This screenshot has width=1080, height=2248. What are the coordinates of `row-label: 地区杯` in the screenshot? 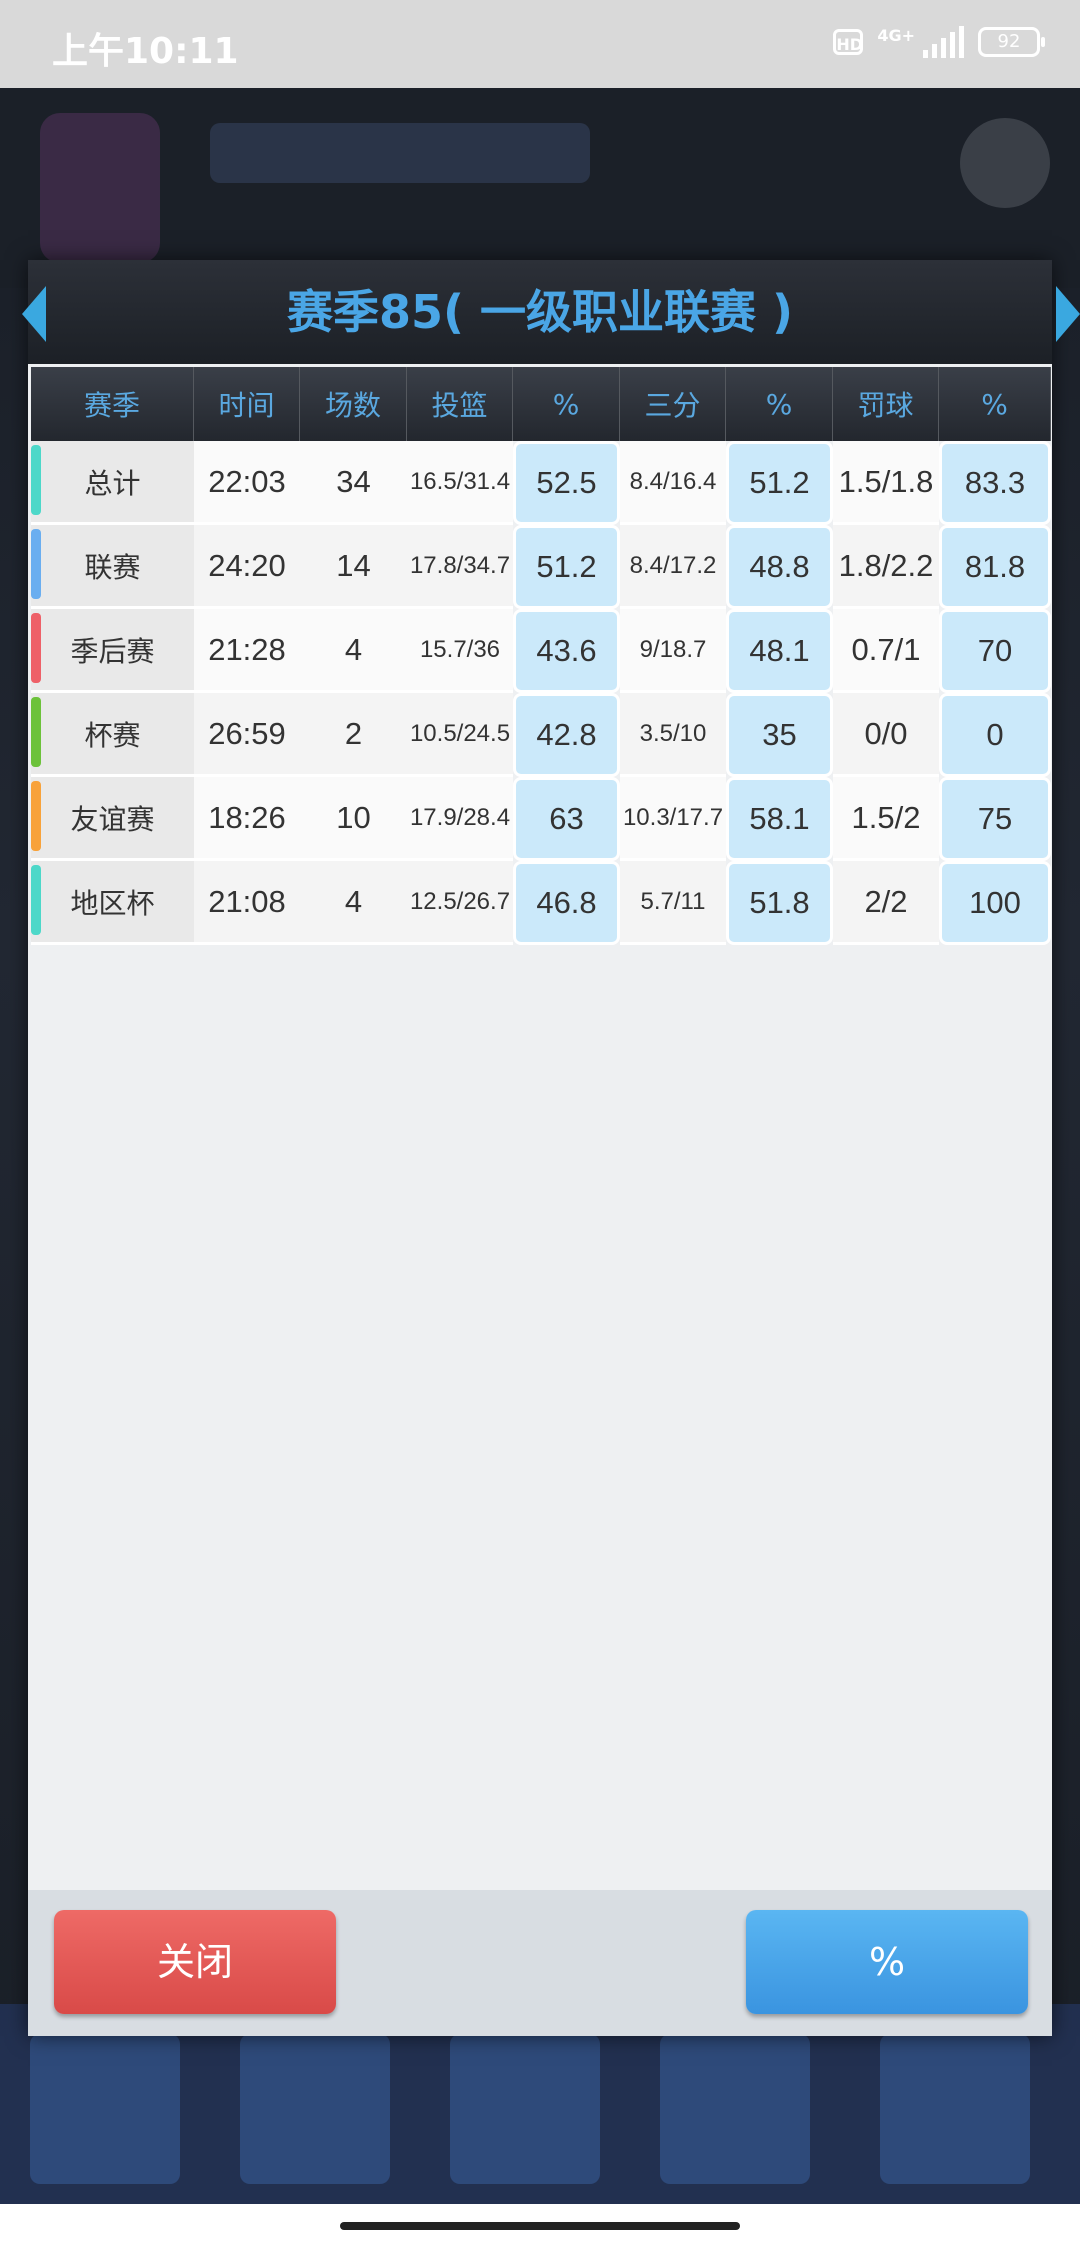 It's located at (112, 903).